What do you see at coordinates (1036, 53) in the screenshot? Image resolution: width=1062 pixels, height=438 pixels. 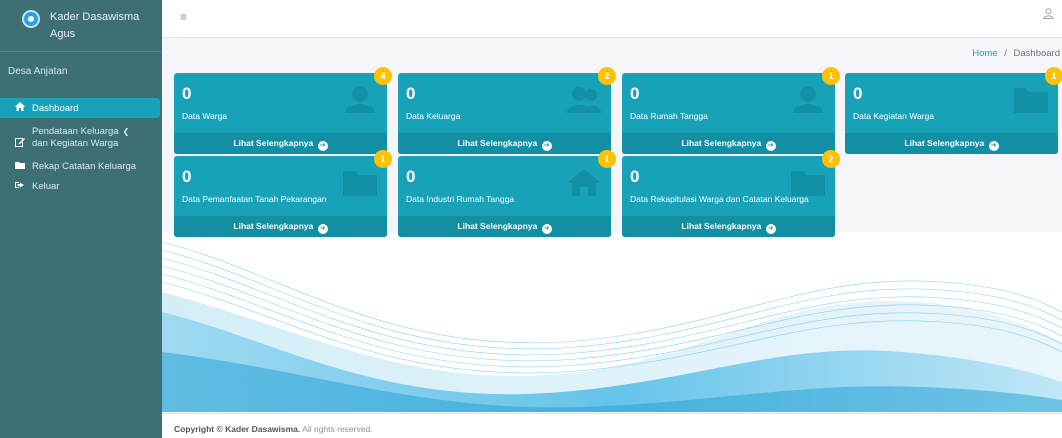 I see `breadcrumb-current: Dashboard` at bounding box center [1036, 53].